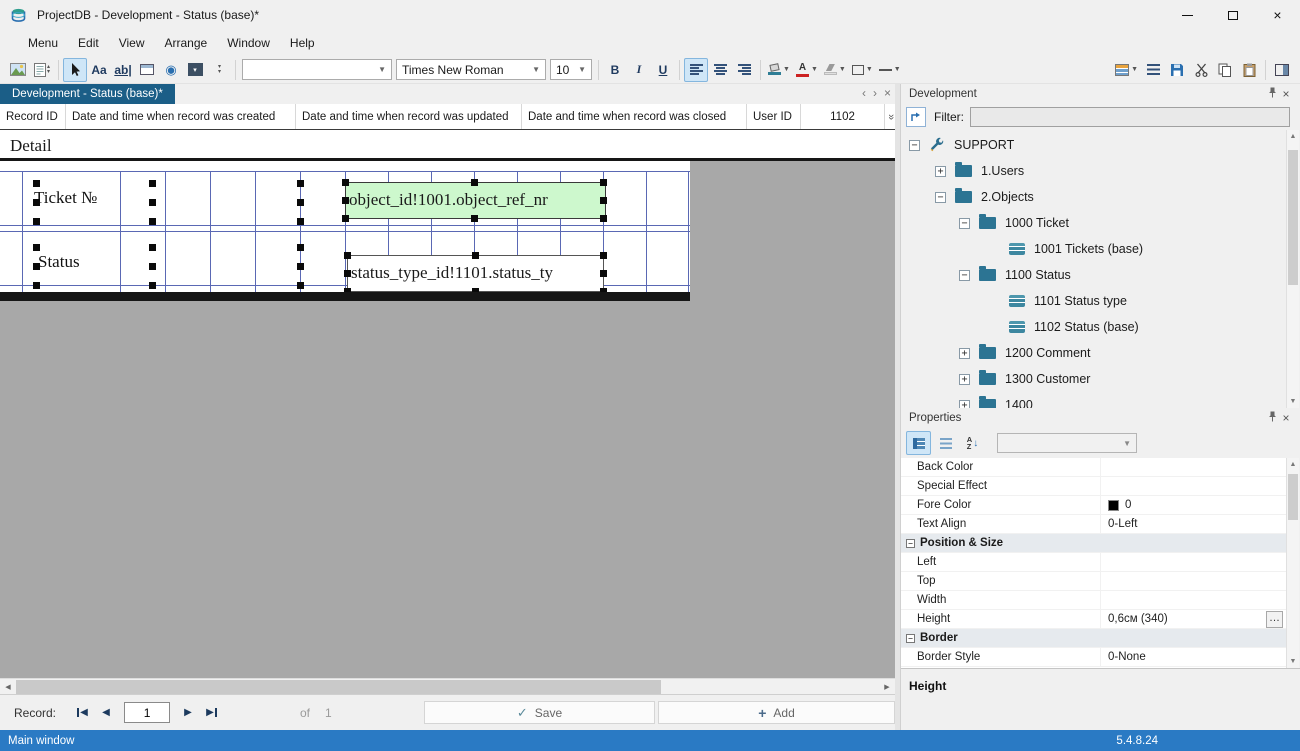 Image resolution: width=1300 pixels, height=751 pixels. Describe the element at coordinates (779, 70) in the screenshot. I see `back-color-button: ▼` at that location.